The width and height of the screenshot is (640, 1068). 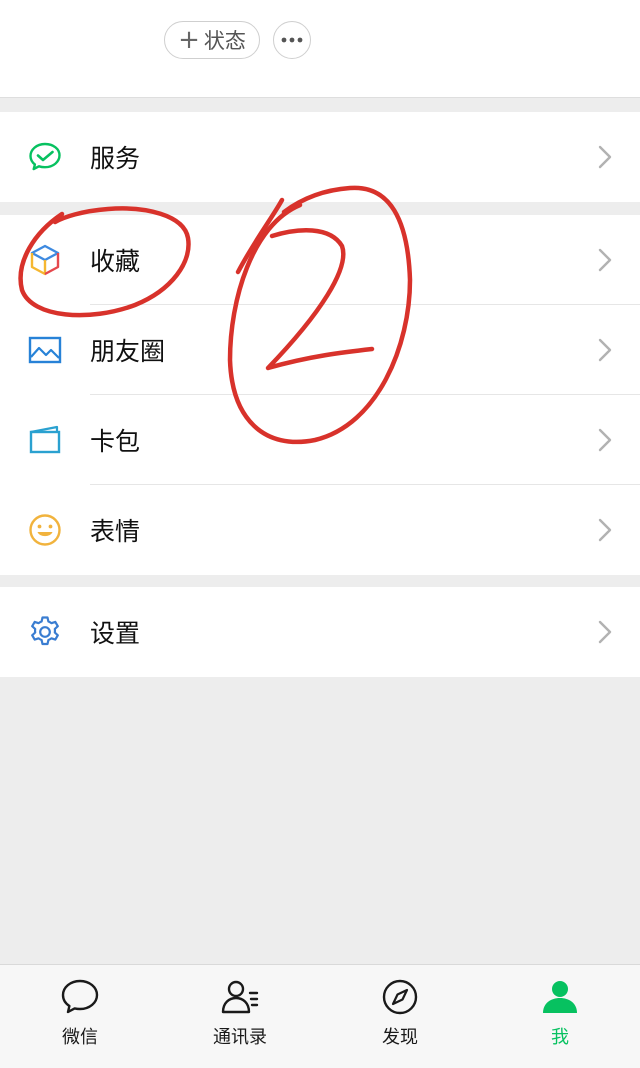 I want to click on menu-item-stickers: 表情, so click(x=320, y=530).